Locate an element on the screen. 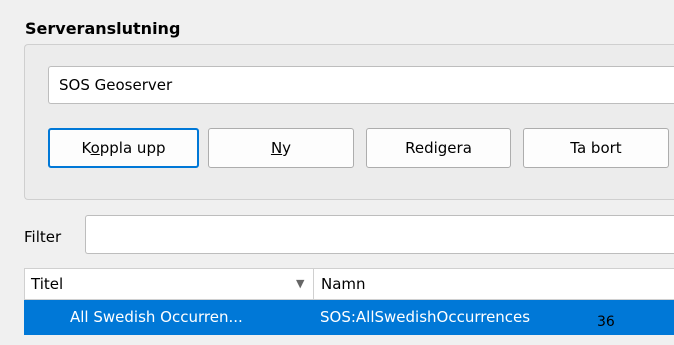 This screenshot has width=674, height=345. delete-button: Ta bort is located at coordinates (596, 148).